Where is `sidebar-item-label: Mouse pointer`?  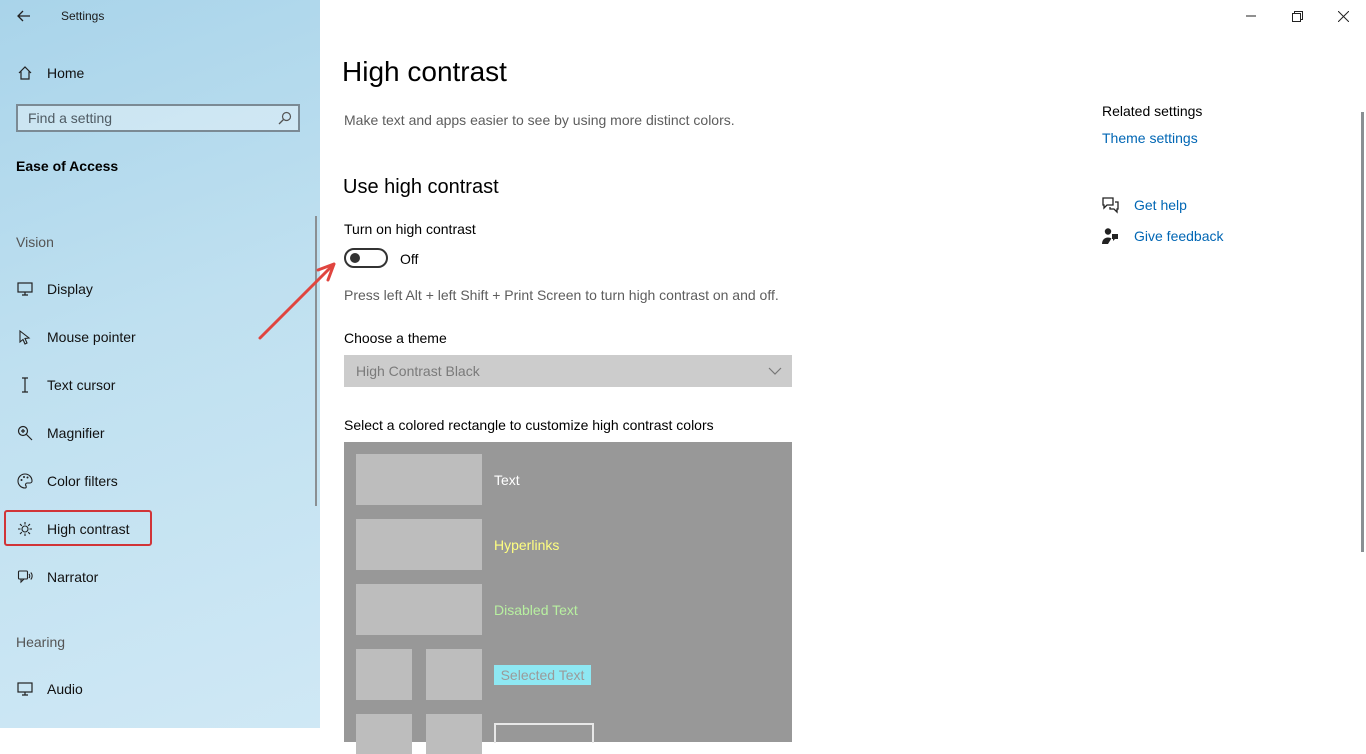 sidebar-item-label: Mouse pointer is located at coordinates (91, 337).